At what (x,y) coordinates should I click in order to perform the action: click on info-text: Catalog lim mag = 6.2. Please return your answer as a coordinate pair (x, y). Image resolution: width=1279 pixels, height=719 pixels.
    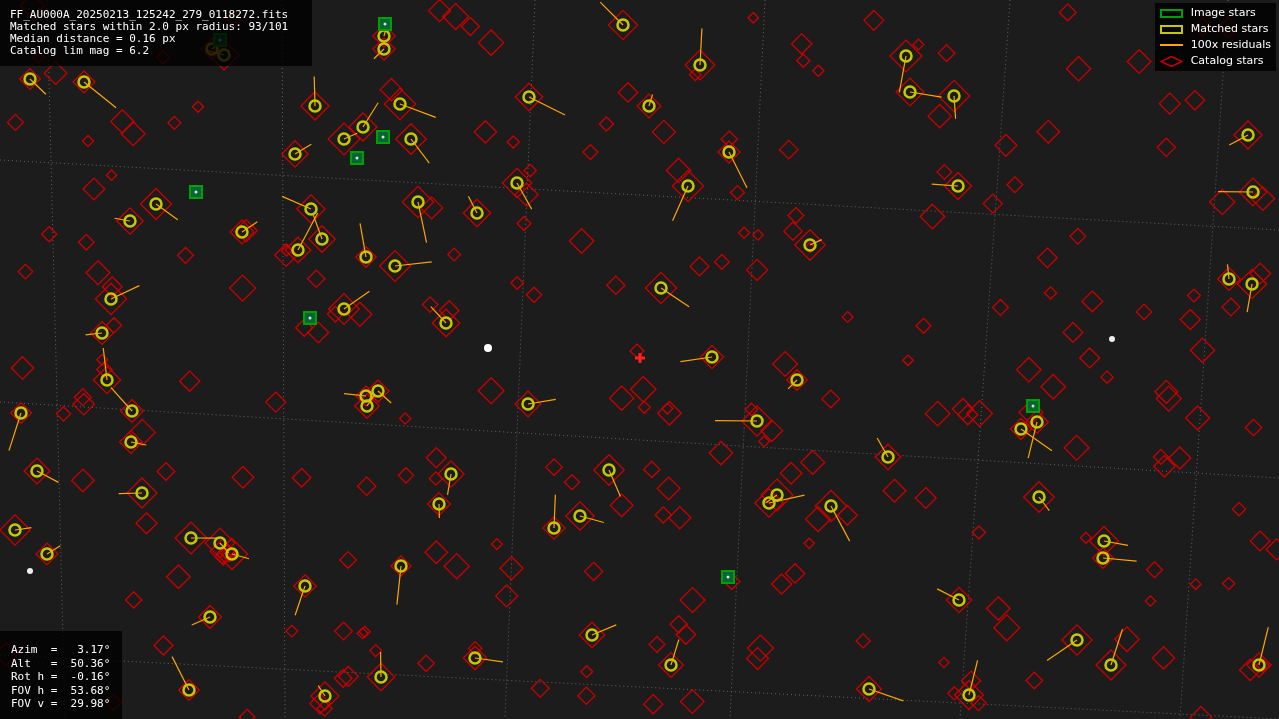
    Looking at the image, I should click on (80, 51).